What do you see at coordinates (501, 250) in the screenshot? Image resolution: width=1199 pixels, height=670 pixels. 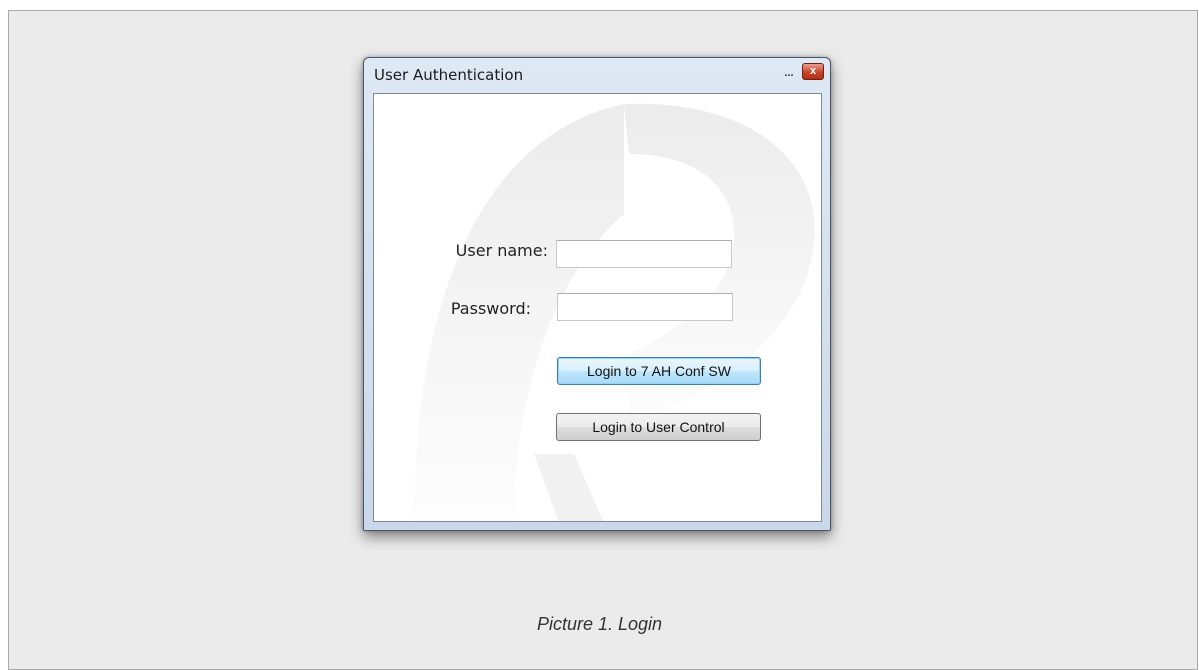 I see `username-label: User name:` at bounding box center [501, 250].